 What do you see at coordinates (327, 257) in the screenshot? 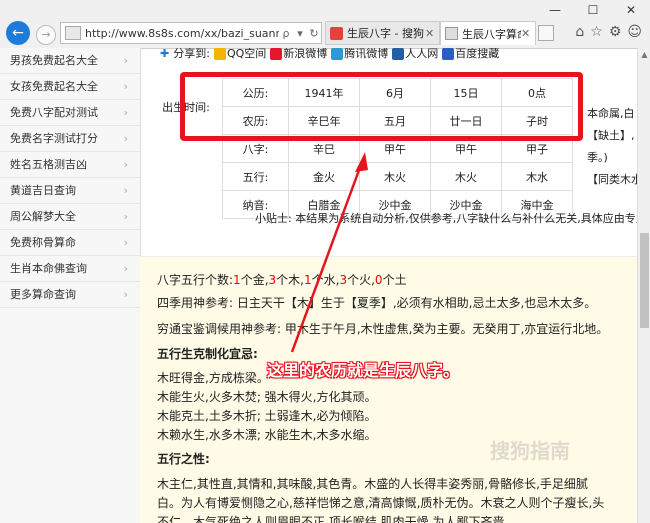
I see `arrow-line` at bounding box center [327, 257].